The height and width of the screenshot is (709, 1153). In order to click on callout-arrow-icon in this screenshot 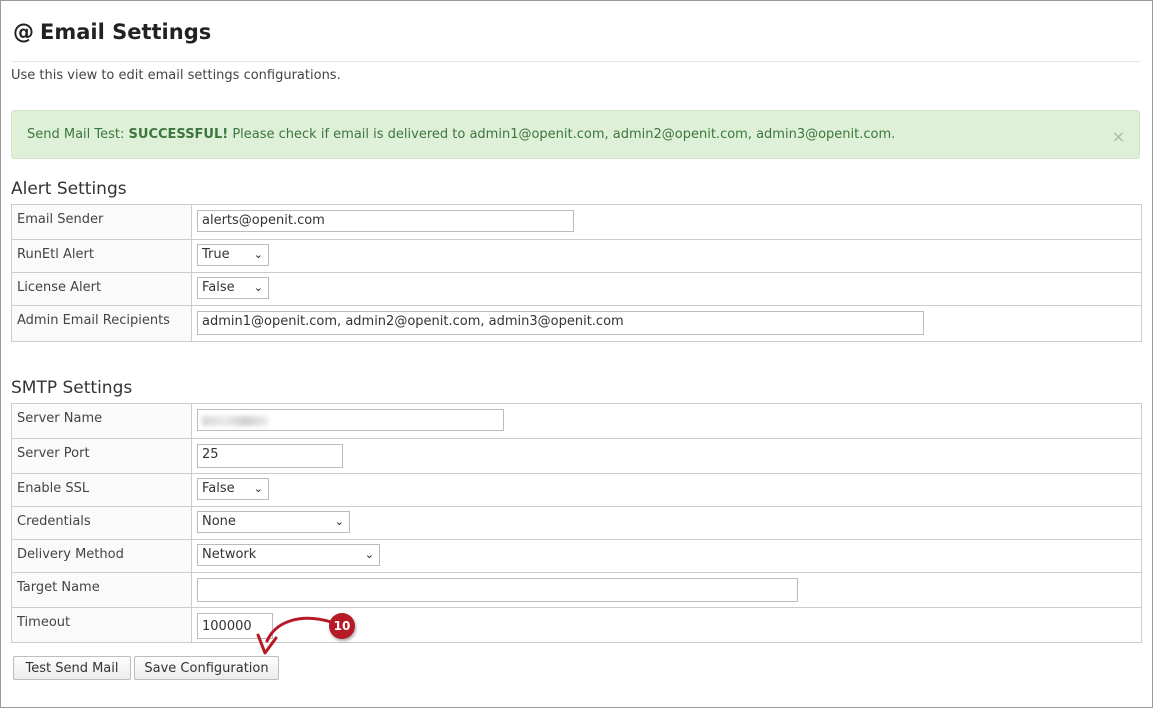, I will do `click(294, 635)`.